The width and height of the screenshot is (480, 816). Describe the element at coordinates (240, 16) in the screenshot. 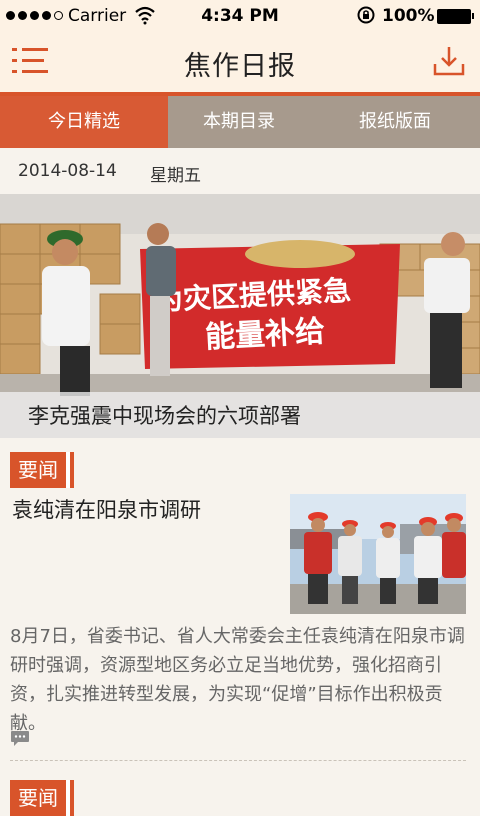

I see `status-bar: Carrier 4:34 PM 100%` at that location.